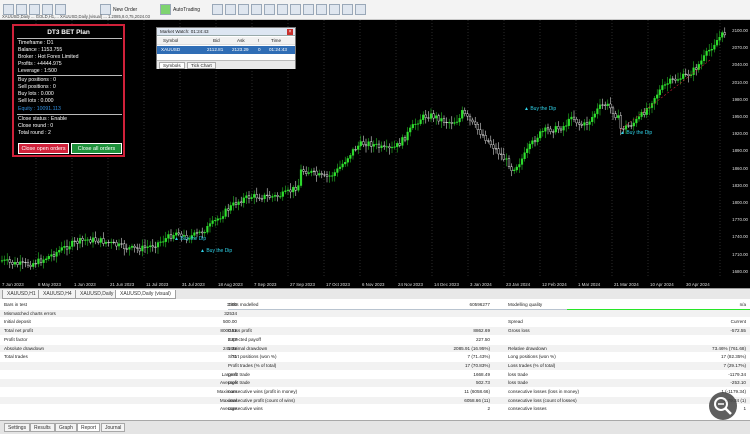 Image resolution: width=750 pixels, height=434 pixels. Describe the element at coordinates (375, 322) in the screenshot. I see `report-row: Initial deposit 500.00 Spread Current` at that location.